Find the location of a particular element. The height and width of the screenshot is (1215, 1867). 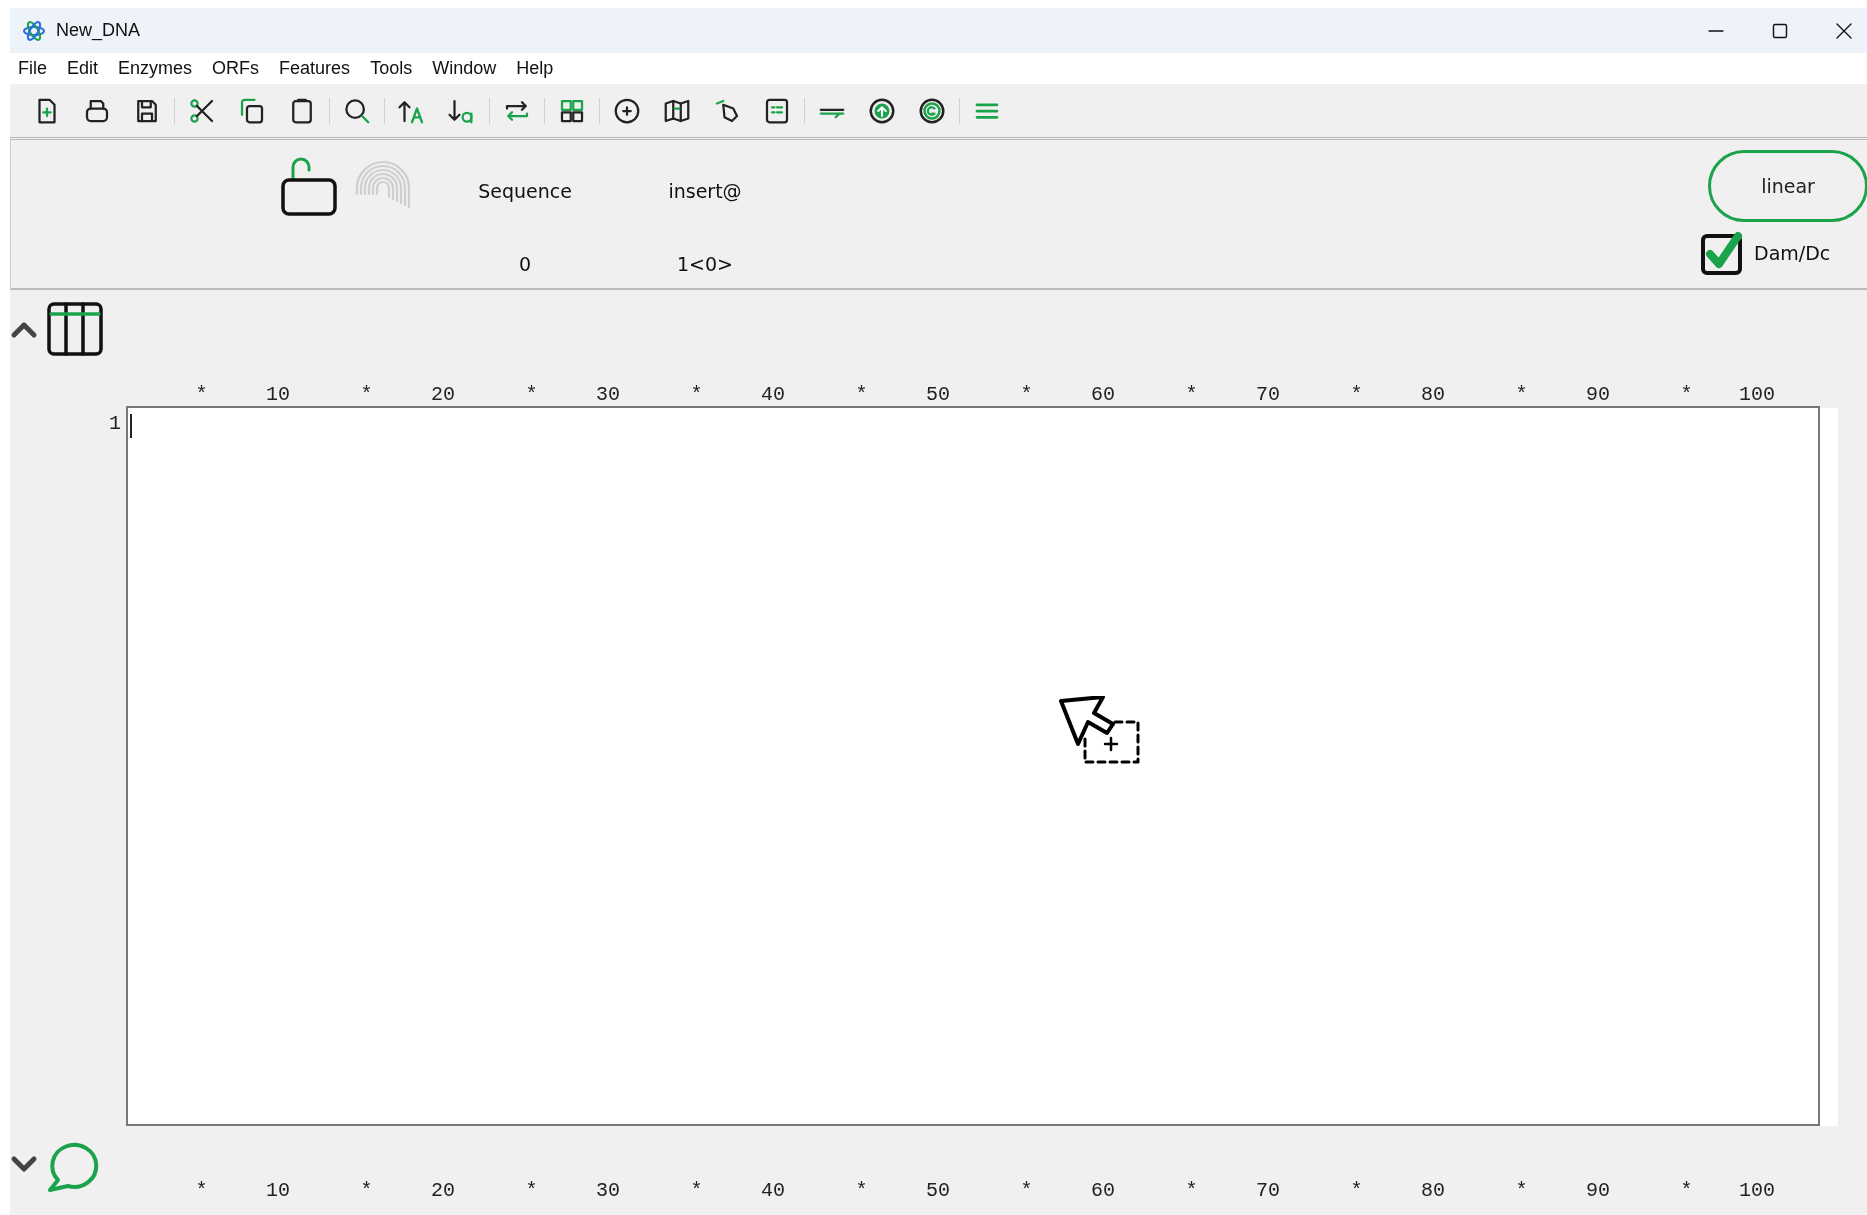

window-title: New_DNA is located at coordinates (98, 30).